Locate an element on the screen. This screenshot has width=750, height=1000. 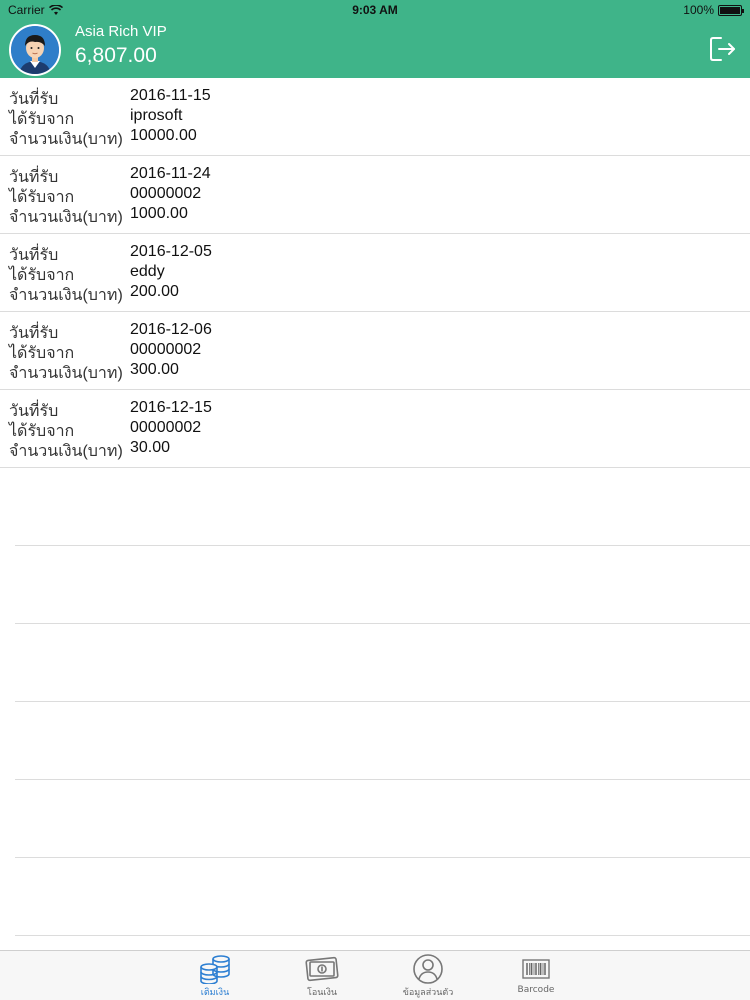
header-bar: Carrier 9:03 AM 100% Asia Rich VIP 6,807 is located at coordinates (375, 39).